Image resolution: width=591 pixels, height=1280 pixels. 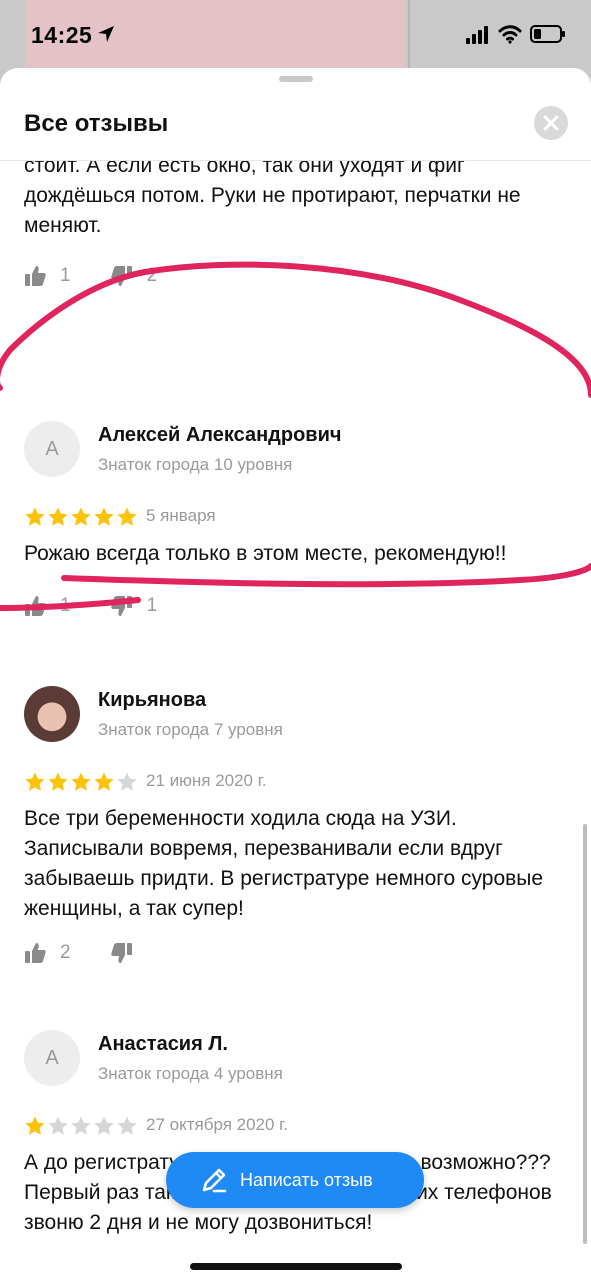 I want to click on dislike-button: 2, so click(x=134, y=276).